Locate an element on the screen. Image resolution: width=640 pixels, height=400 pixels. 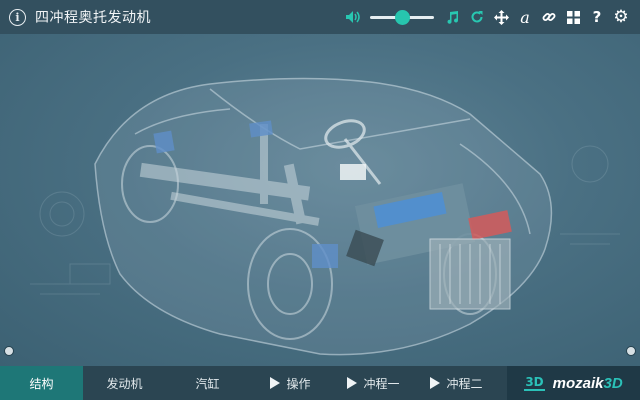
tab-label: 结构 is located at coordinates (41, 383).